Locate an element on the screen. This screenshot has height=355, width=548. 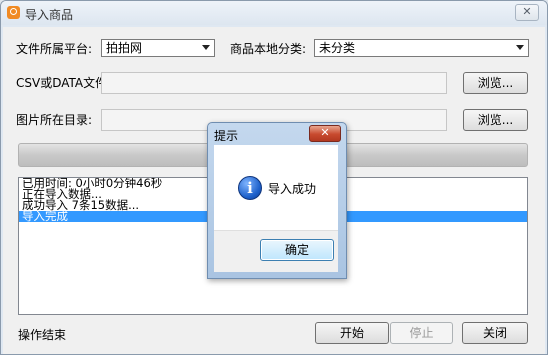
app-logo-icon is located at coordinates (13, 12).